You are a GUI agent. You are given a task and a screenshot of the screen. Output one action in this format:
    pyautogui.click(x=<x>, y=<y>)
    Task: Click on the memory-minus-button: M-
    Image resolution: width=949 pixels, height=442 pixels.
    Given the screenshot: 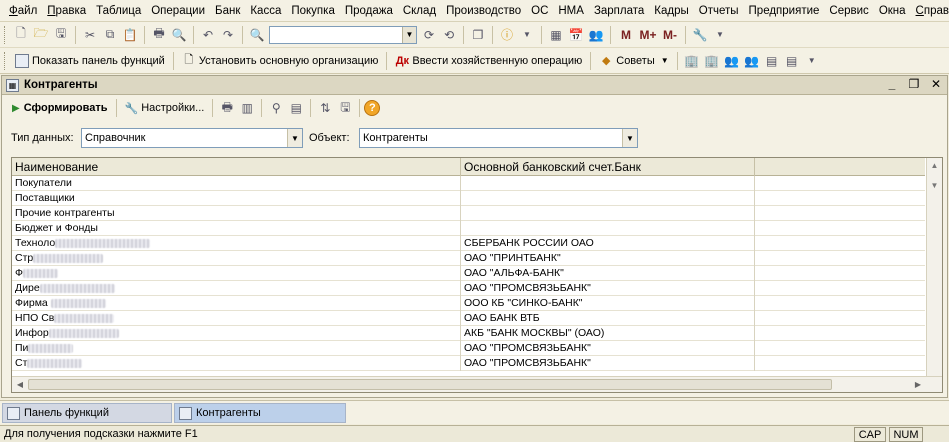 What is the action you would take?
    pyautogui.click(x=670, y=35)
    